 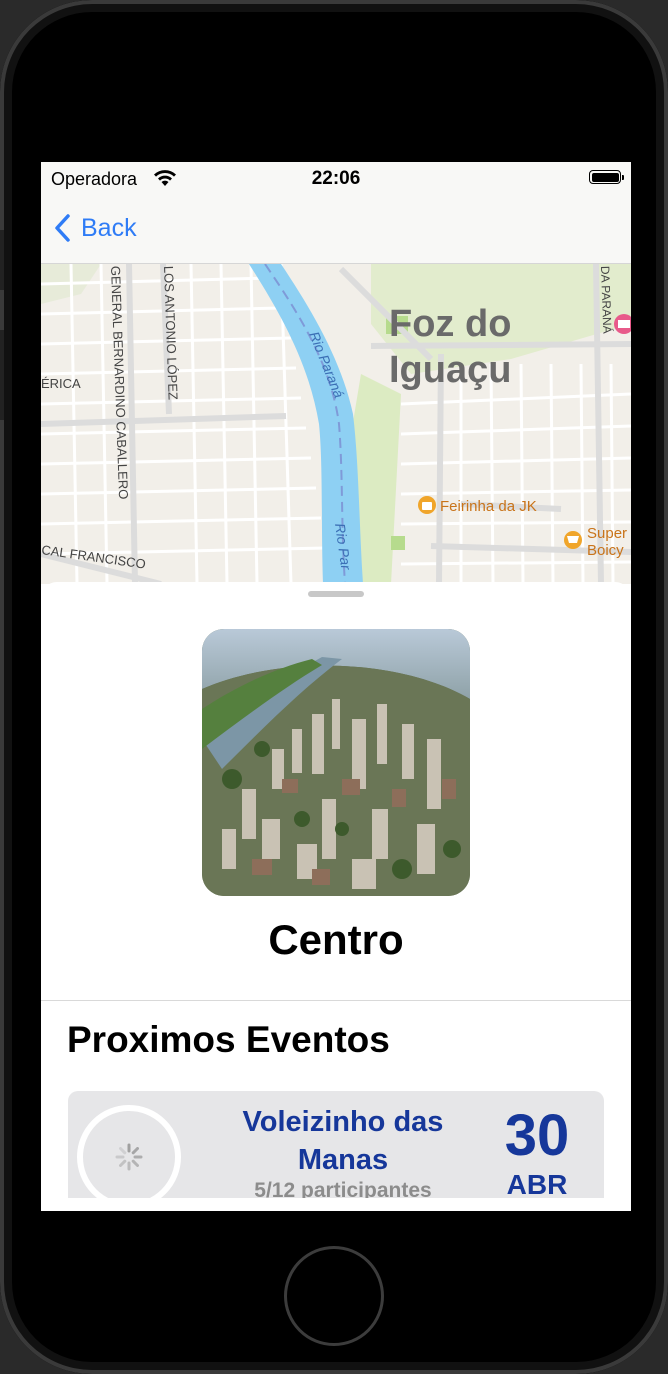 What do you see at coordinates (450, 324) in the screenshot?
I see `map-city-label-1: Foz do` at bounding box center [450, 324].